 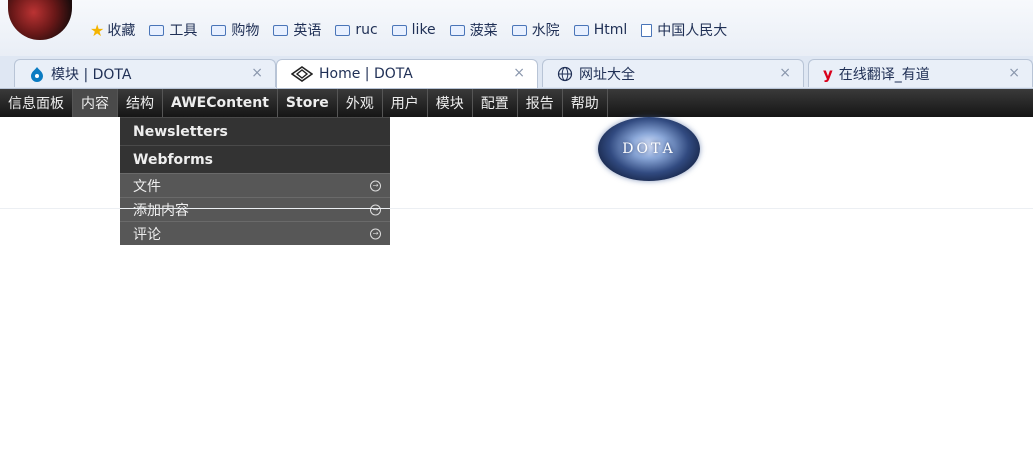 I want to click on menu-awecontent: AWEContent, so click(x=220, y=103).